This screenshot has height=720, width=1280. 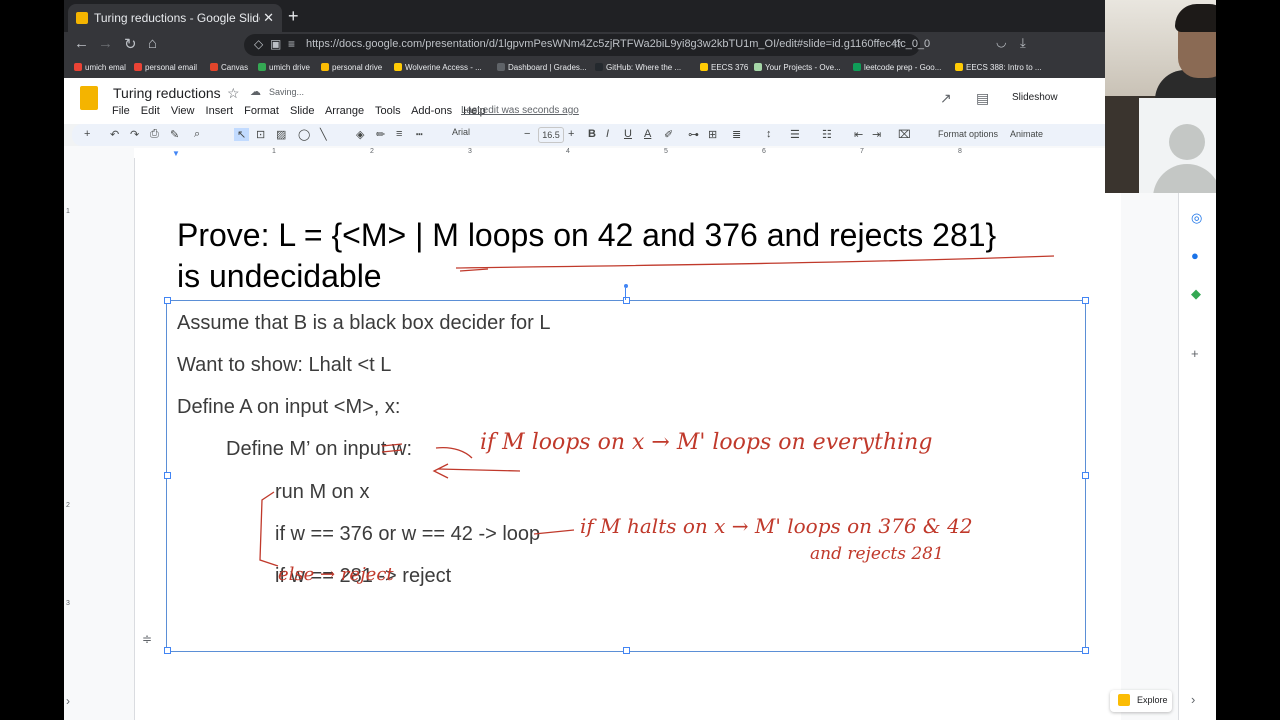 I want to click on activity-icon: ↗, so click(x=946, y=98).